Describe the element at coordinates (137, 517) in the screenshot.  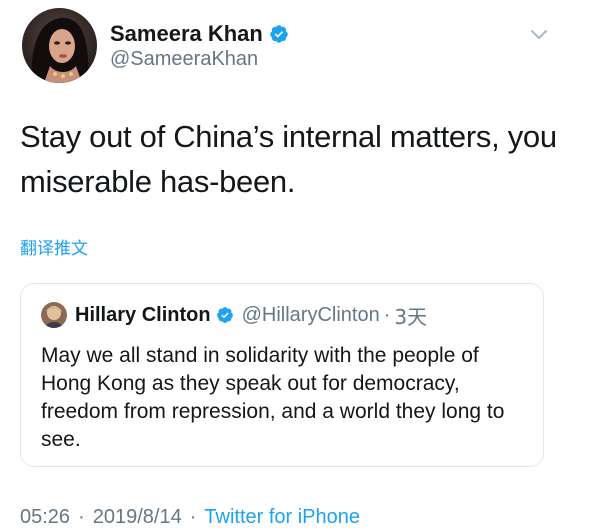
I see `tweet-date: 2019/8/14` at that location.